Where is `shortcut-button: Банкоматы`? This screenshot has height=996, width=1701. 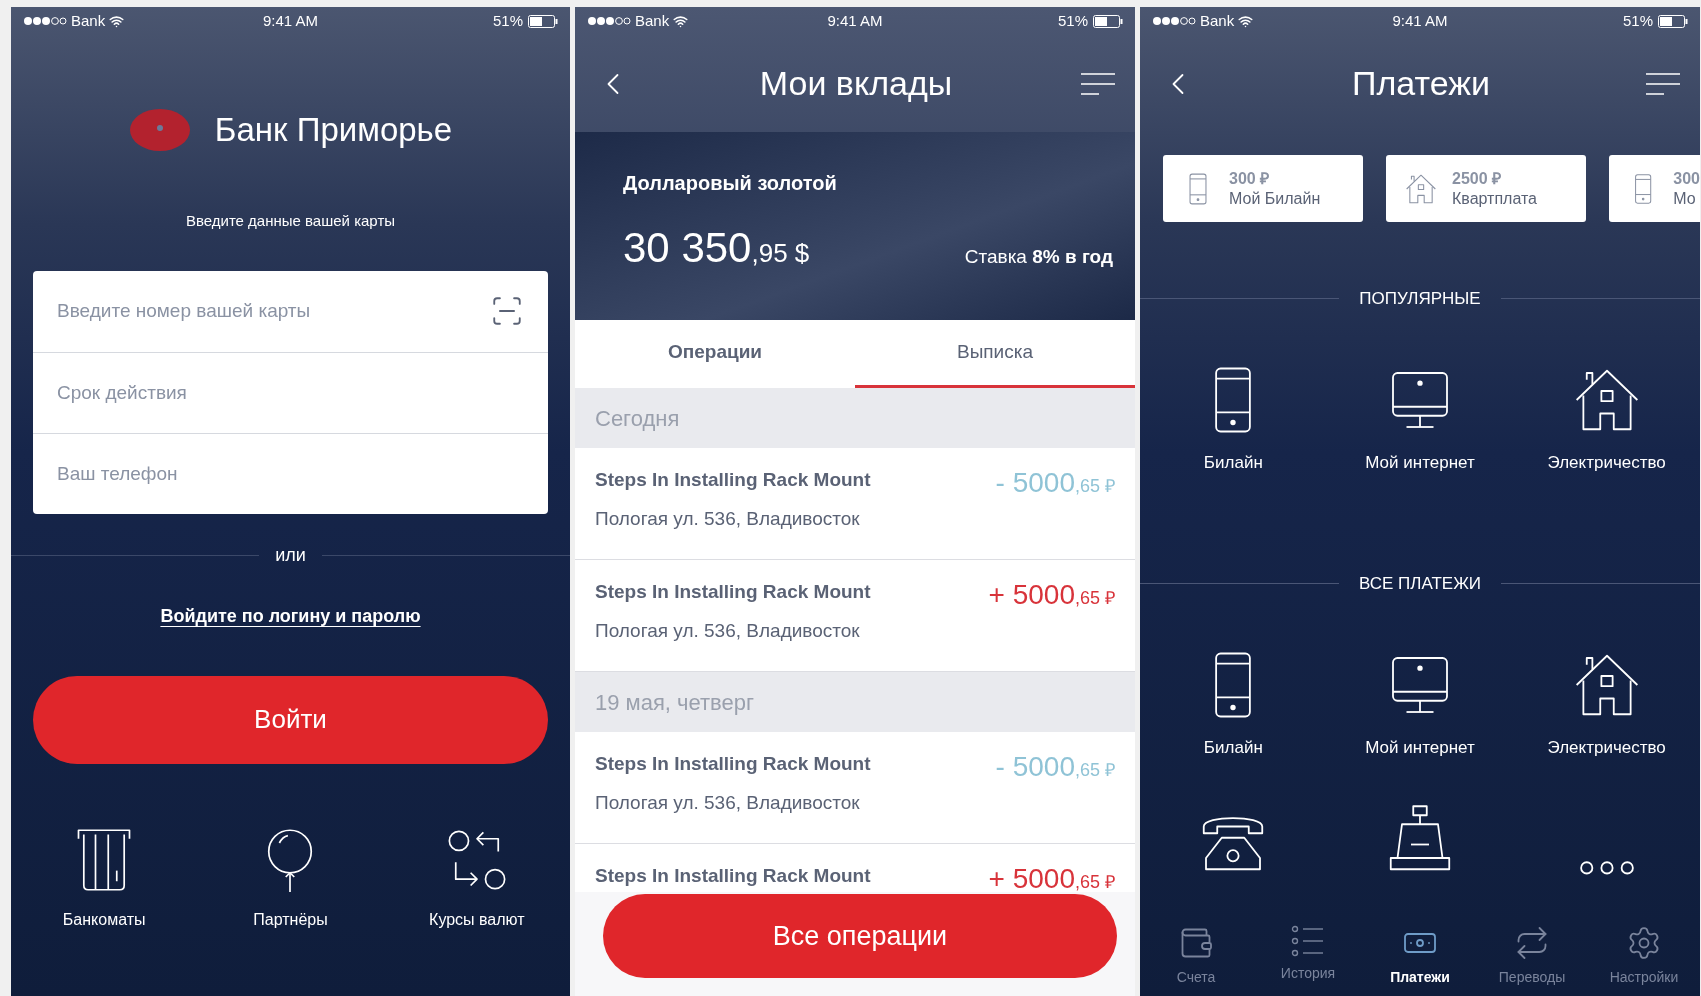
shortcut-button: Банкоматы is located at coordinates (104, 878).